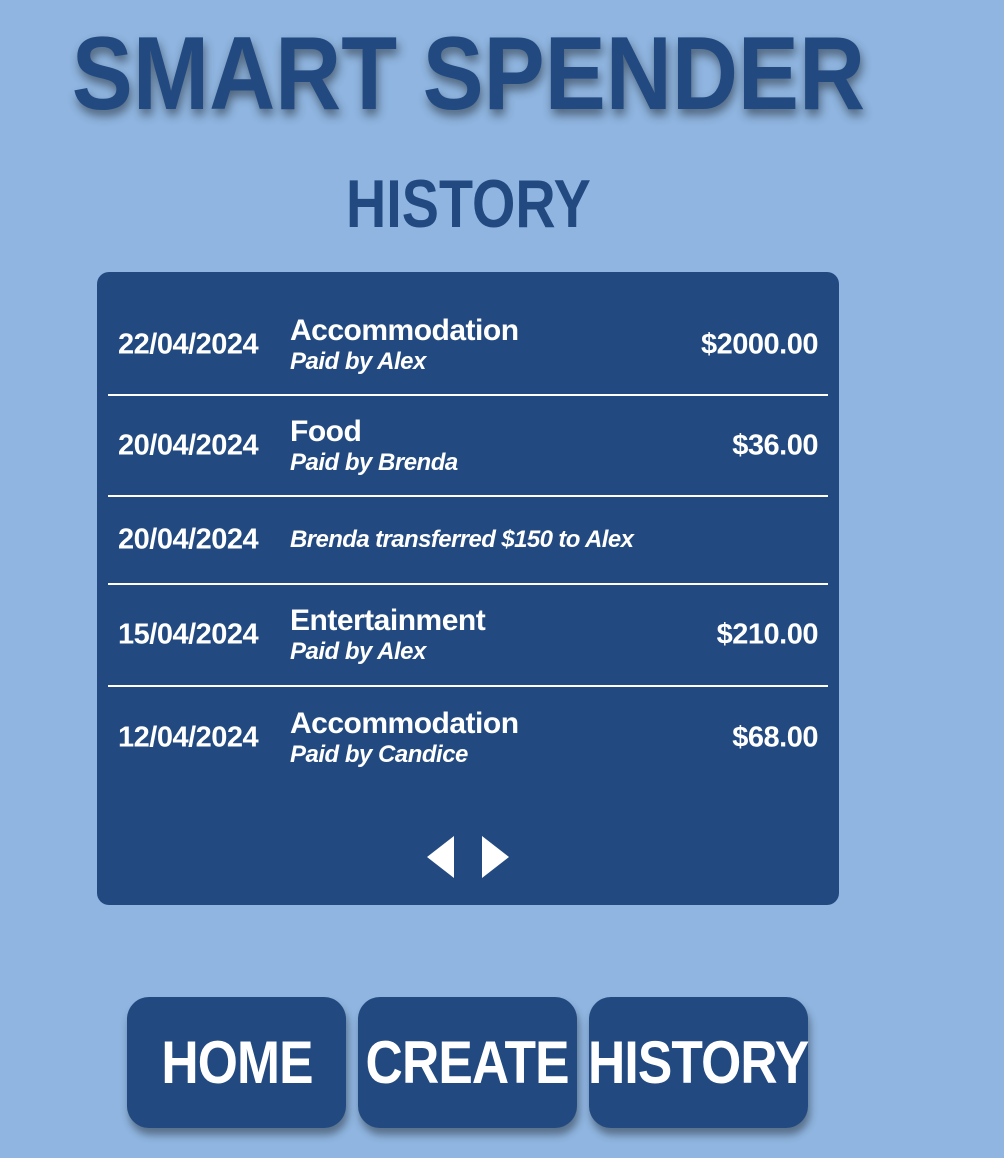  Describe the element at coordinates (775, 445) in the screenshot. I see `history-amount: $36.00` at that location.